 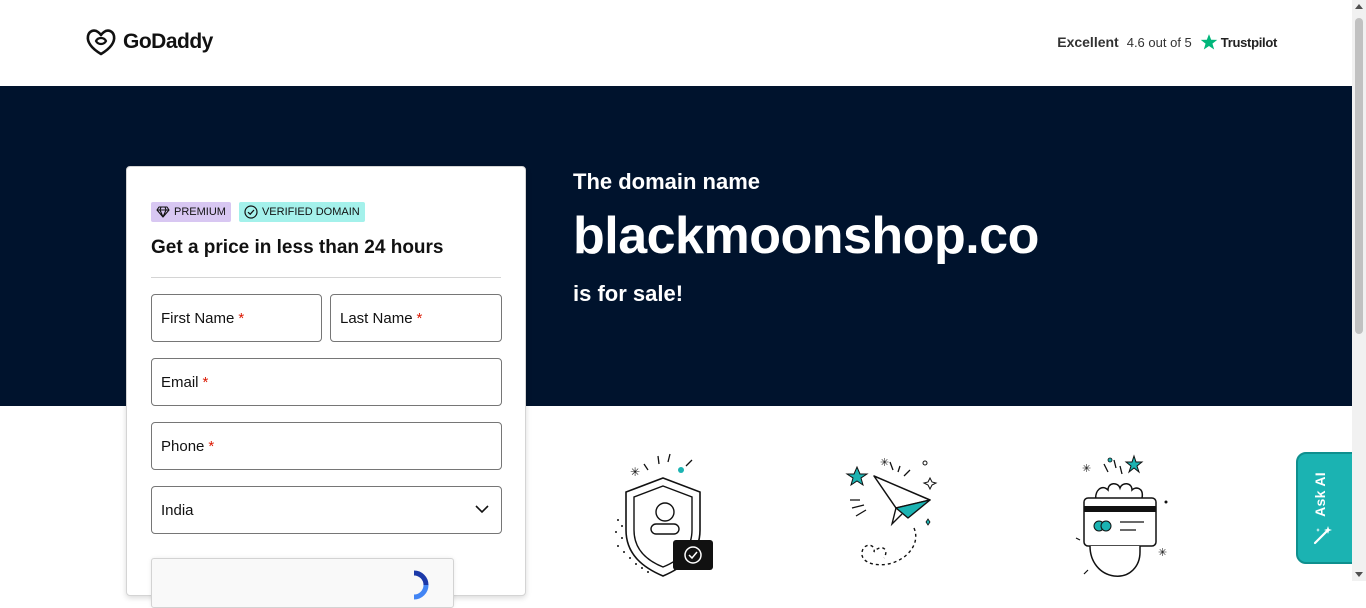 I want to click on country-select: India, so click(x=326, y=510).